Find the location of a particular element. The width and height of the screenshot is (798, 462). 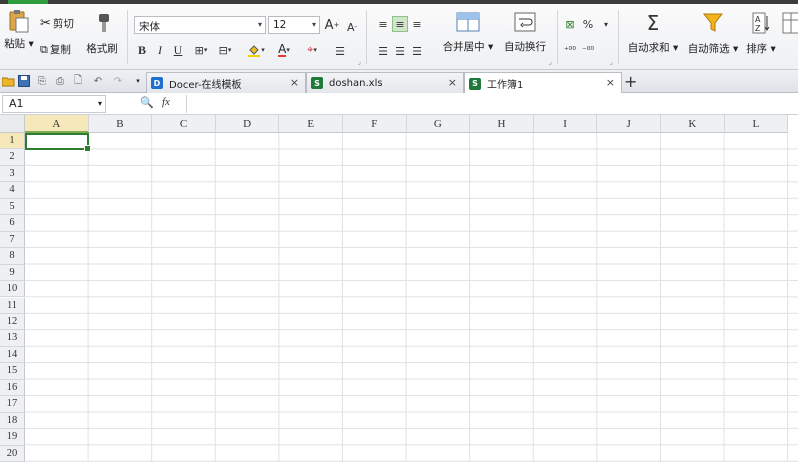

decrease-decimal-button: ⁻⁰⁰ is located at coordinates (588, 51).